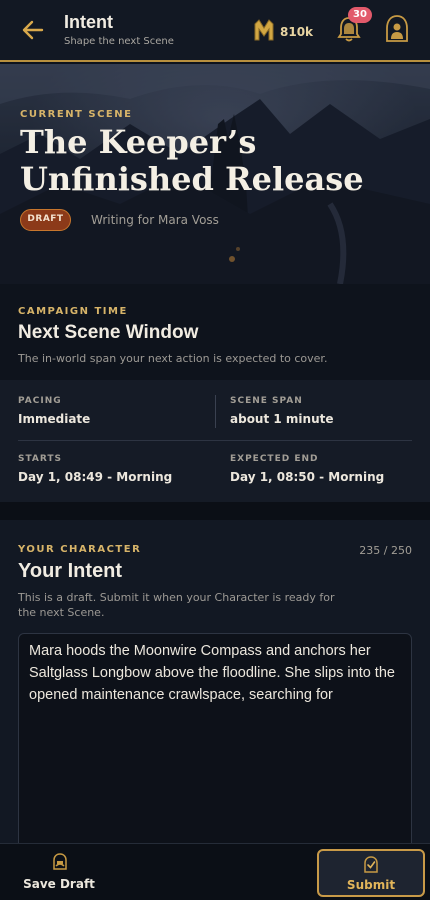  I want to click on coin-amount: 810k, so click(297, 32).